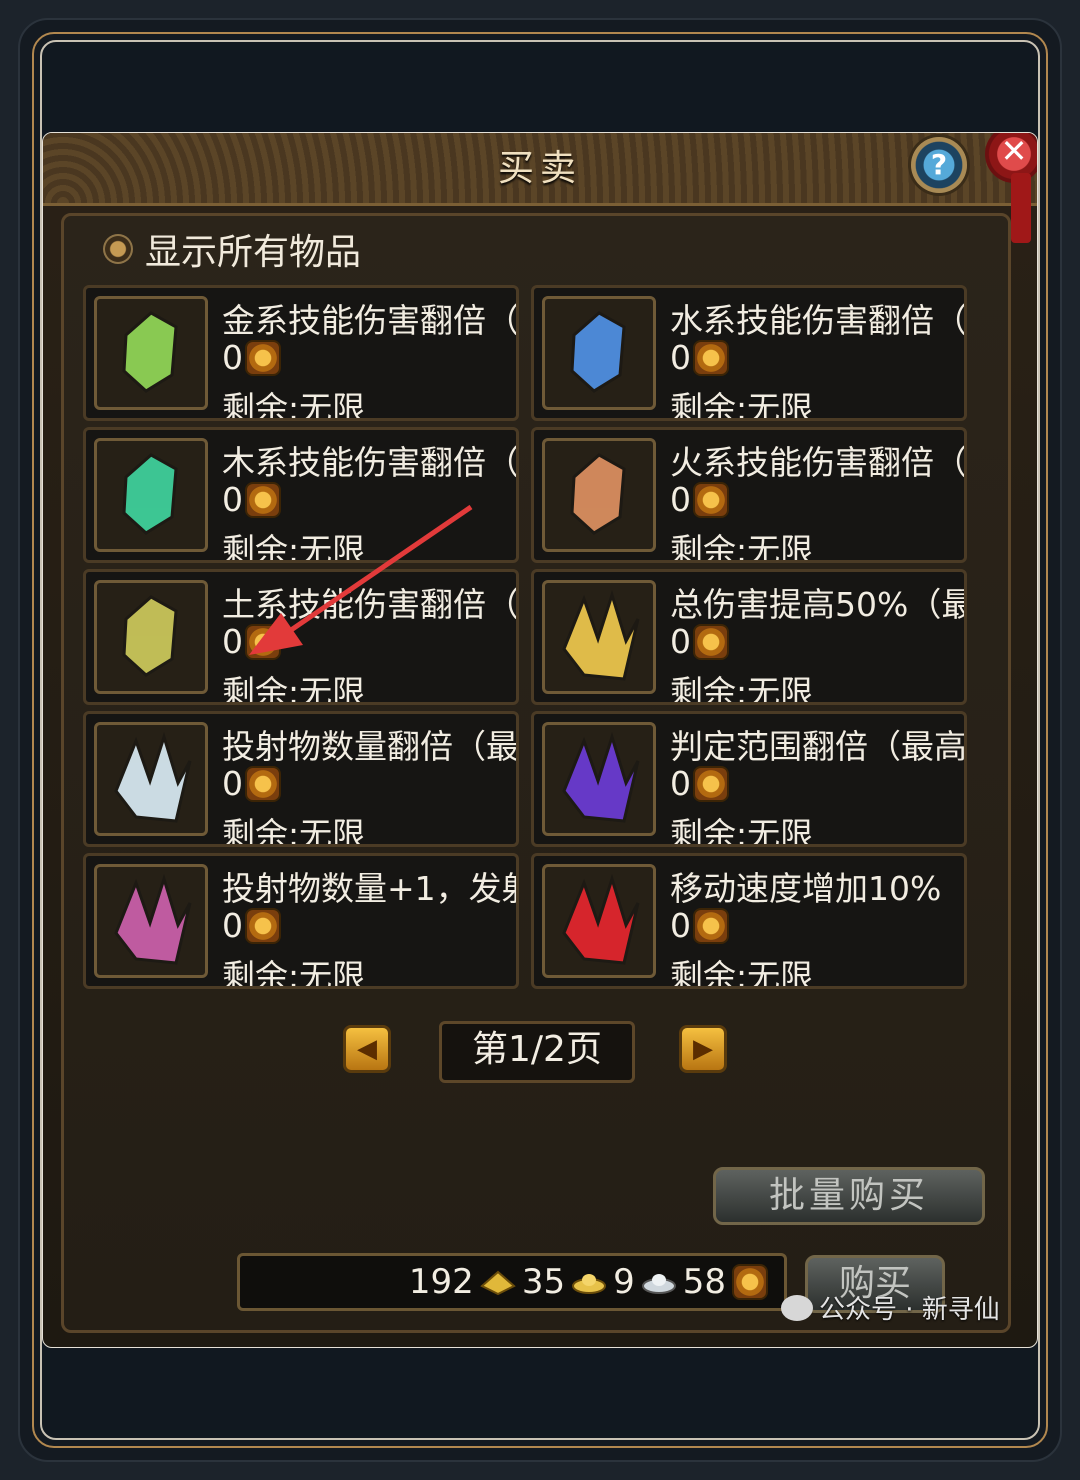 The height and width of the screenshot is (1480, 1080). I want to click on yuanbao-amount: 35, so click(543, 1282).